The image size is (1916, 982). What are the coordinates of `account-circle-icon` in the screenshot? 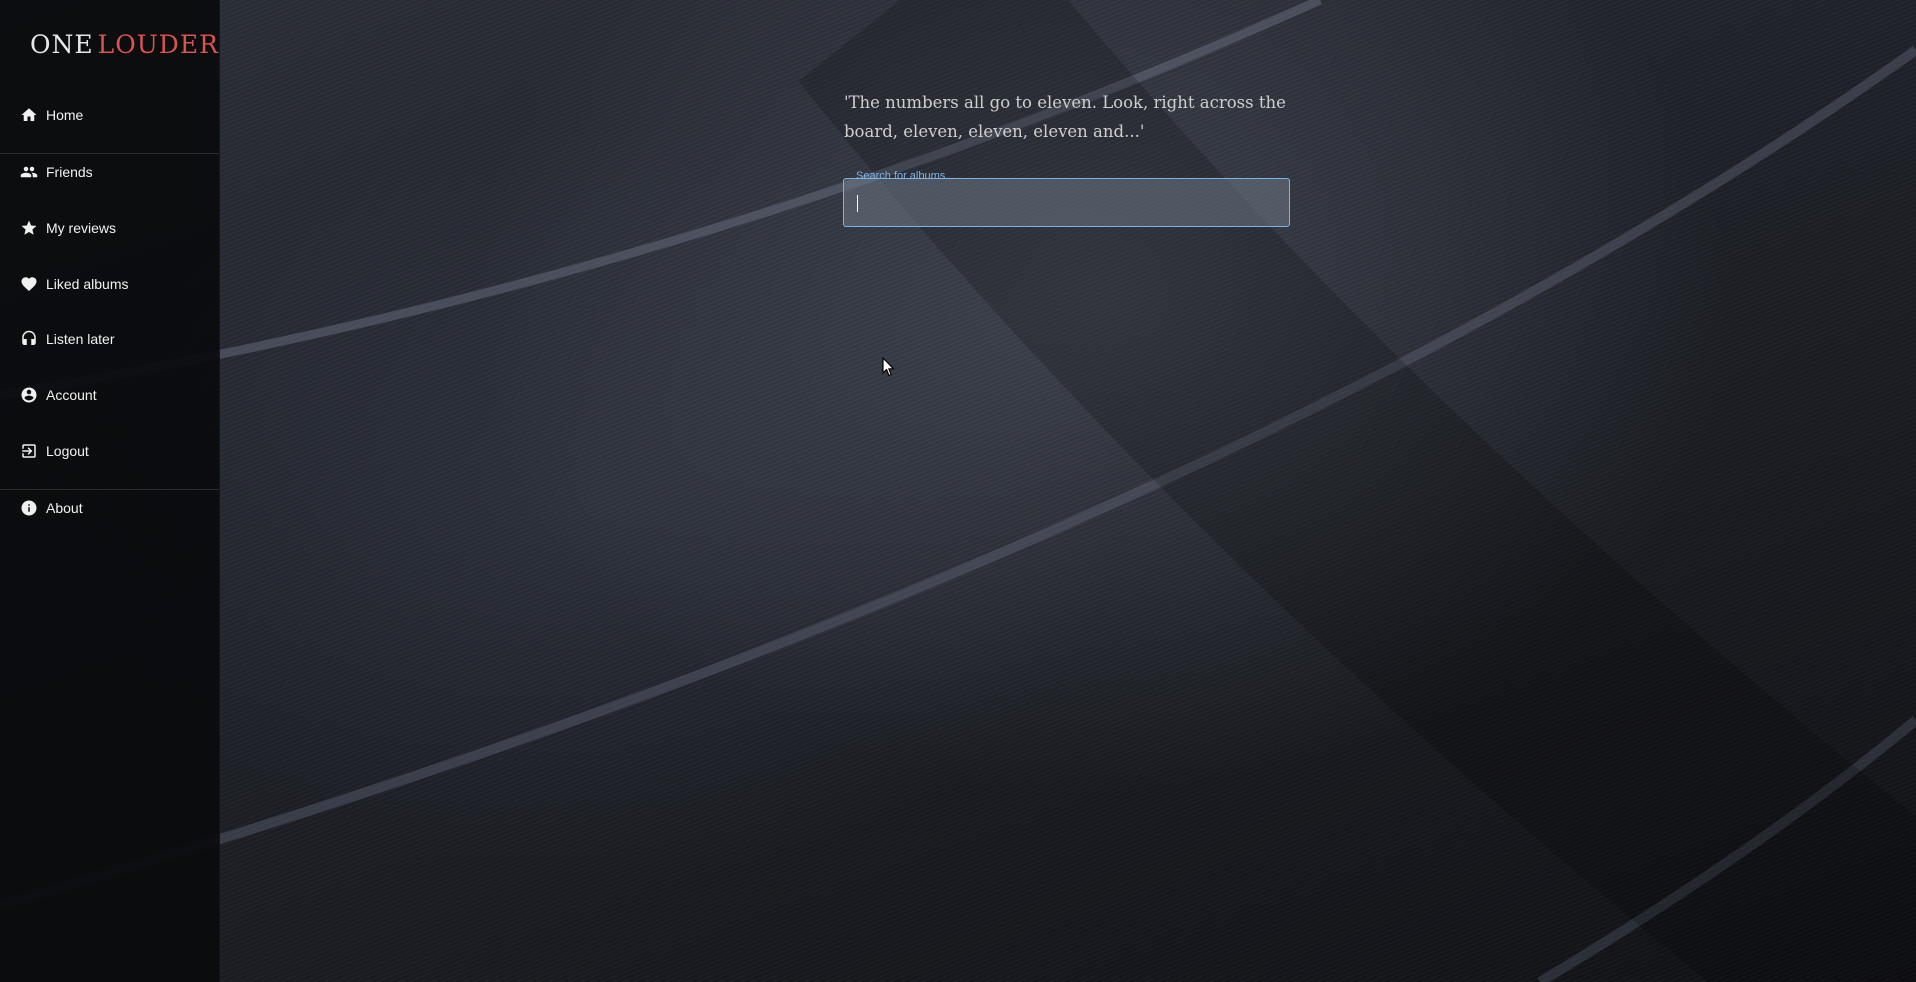 It's located at (29, 395).